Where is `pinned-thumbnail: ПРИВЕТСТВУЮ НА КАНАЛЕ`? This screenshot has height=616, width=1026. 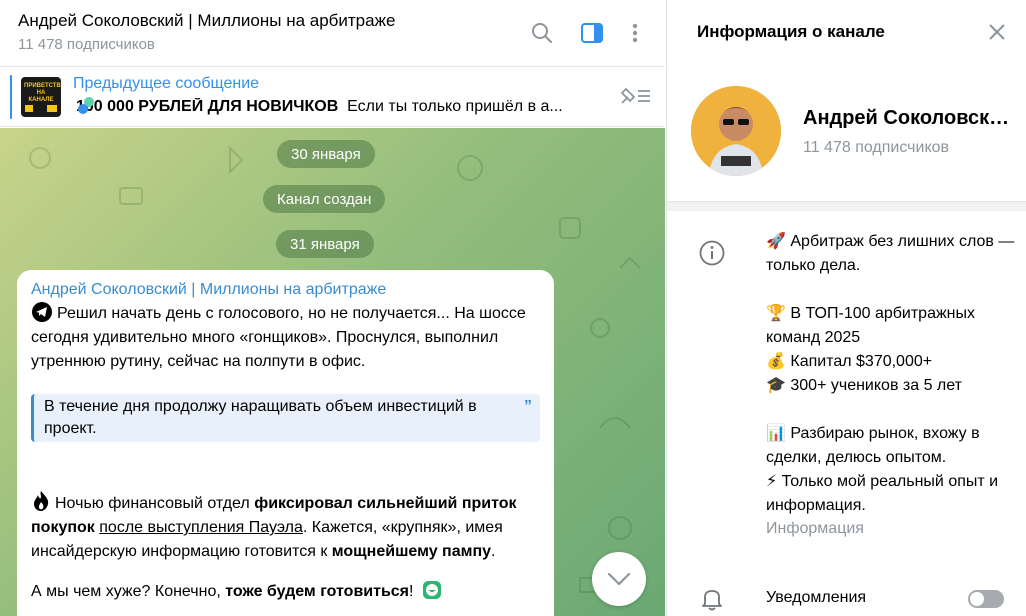
pinned-thumbnail: ПРИВЕТСТВУЮ НА КАНАЛЕ is located at coordinates (41, 97).